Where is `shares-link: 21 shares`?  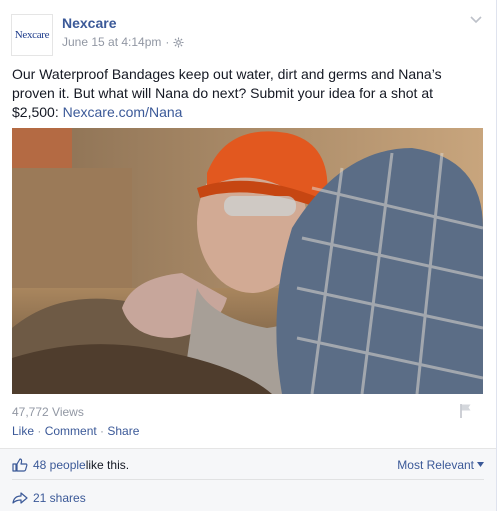
shares-link: 21 shares is located at coordinates (59, 498).